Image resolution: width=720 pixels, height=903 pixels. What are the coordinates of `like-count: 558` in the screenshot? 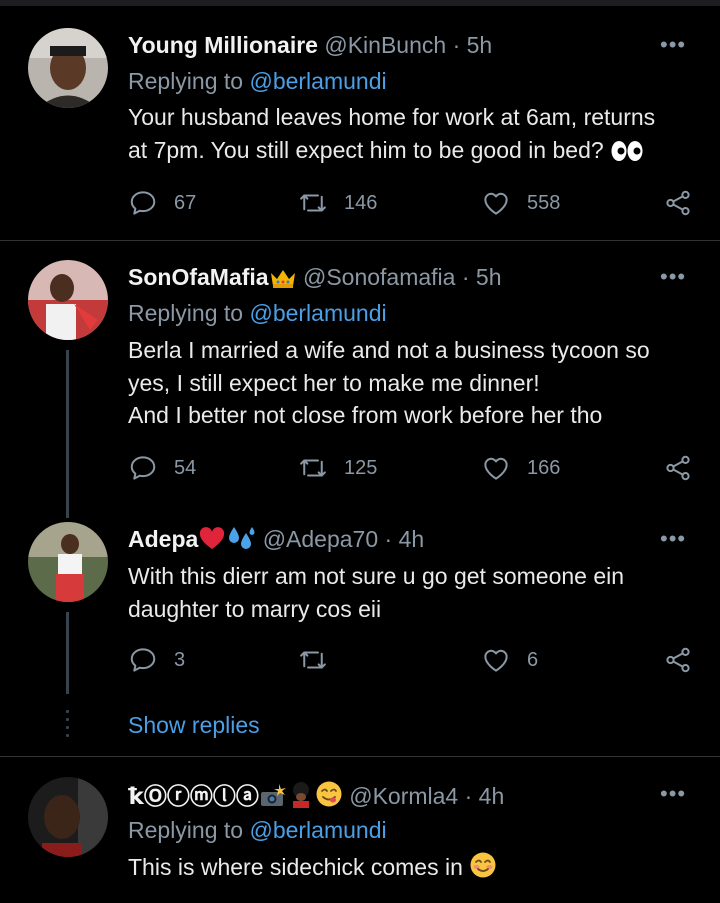 It's located at (544, 202).